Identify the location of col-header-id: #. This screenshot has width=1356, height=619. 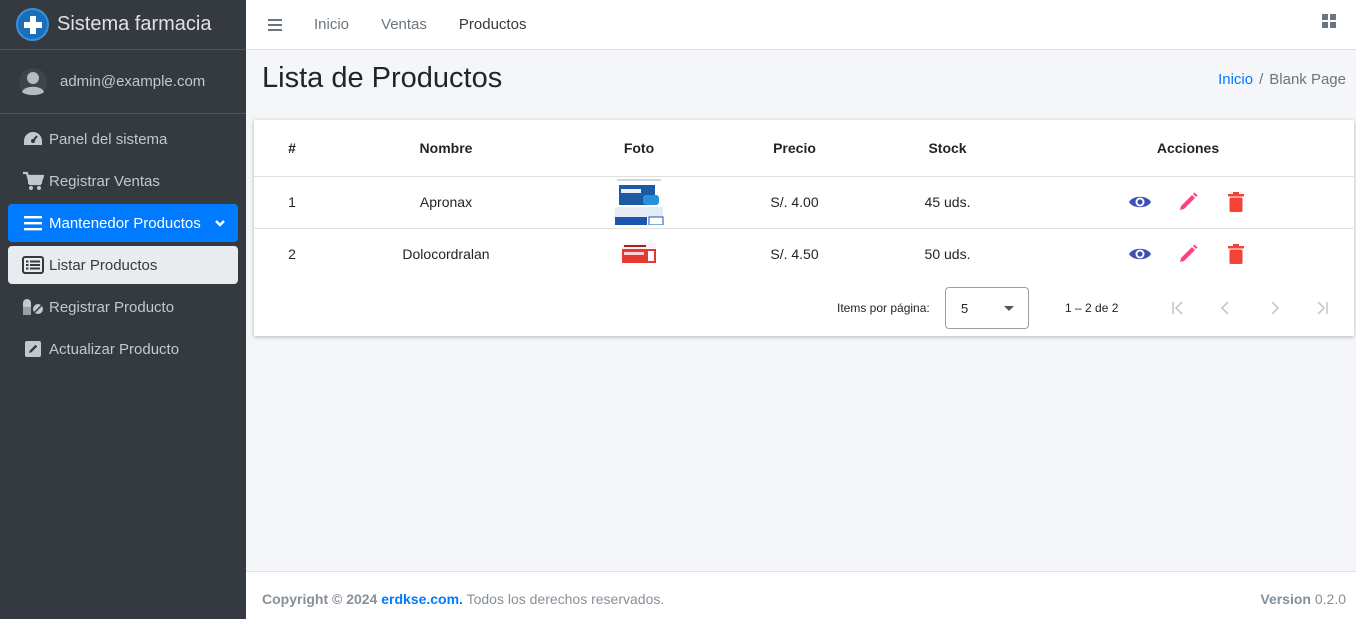
(292, 148).